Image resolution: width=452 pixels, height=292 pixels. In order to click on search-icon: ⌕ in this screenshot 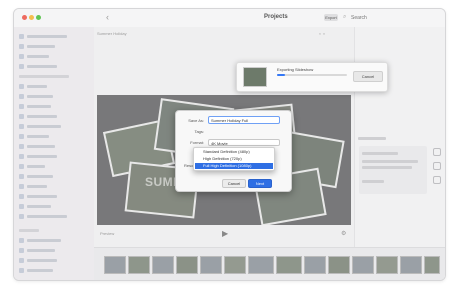, I will do `click(345, 17)`.